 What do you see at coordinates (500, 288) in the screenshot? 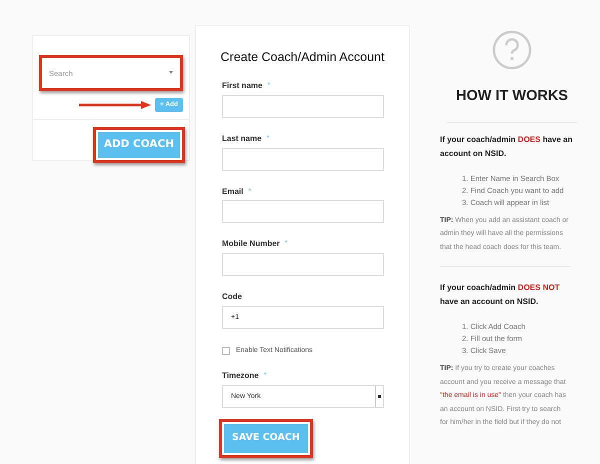
I see `help-heading-line: If your coach/admin DOES NOT` at bounding box center [500, 288].